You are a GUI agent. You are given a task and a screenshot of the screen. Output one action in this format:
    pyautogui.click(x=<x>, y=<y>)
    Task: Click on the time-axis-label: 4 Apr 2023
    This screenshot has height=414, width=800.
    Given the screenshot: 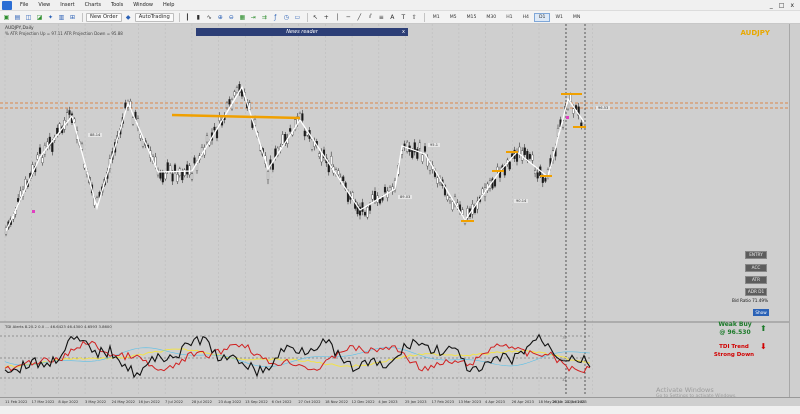 What is the action you would take?
    pyautogui.click(x=495, y=402)
    